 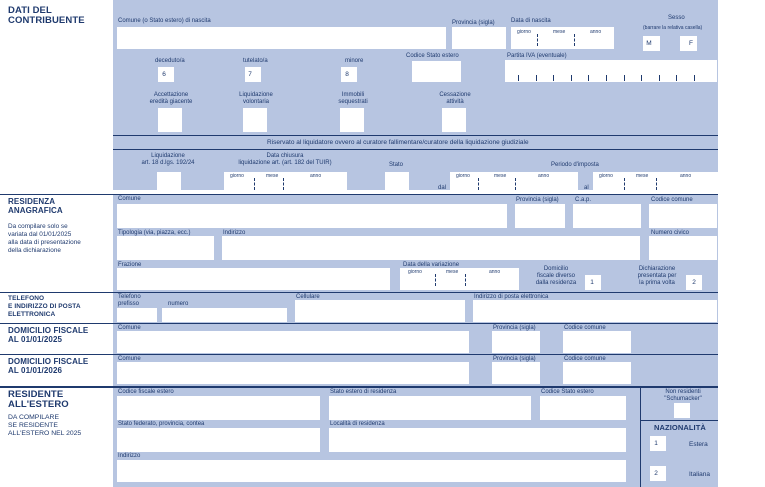 I want to click on telefono-title-line2: E INDIRIZZO DI POSTA, so click(x=44, y=306).